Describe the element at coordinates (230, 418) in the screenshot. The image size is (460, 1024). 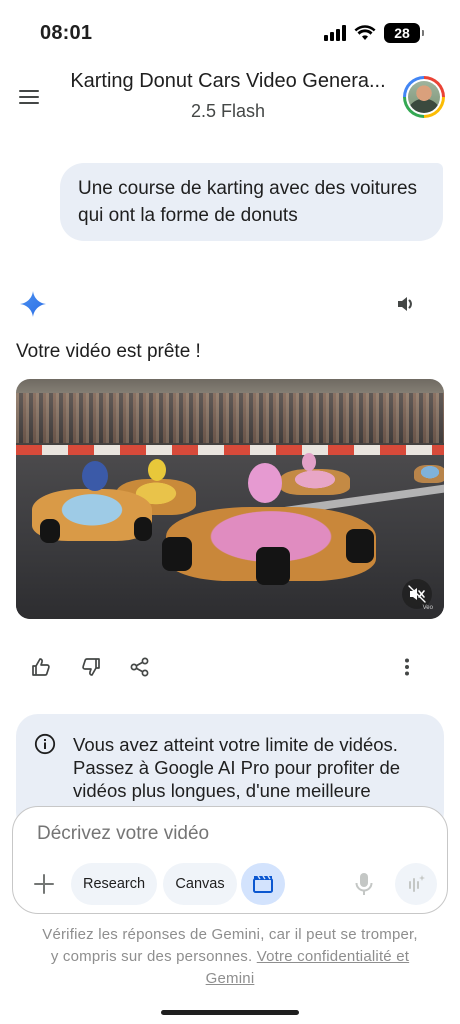
I see `video-crowd` at that location.